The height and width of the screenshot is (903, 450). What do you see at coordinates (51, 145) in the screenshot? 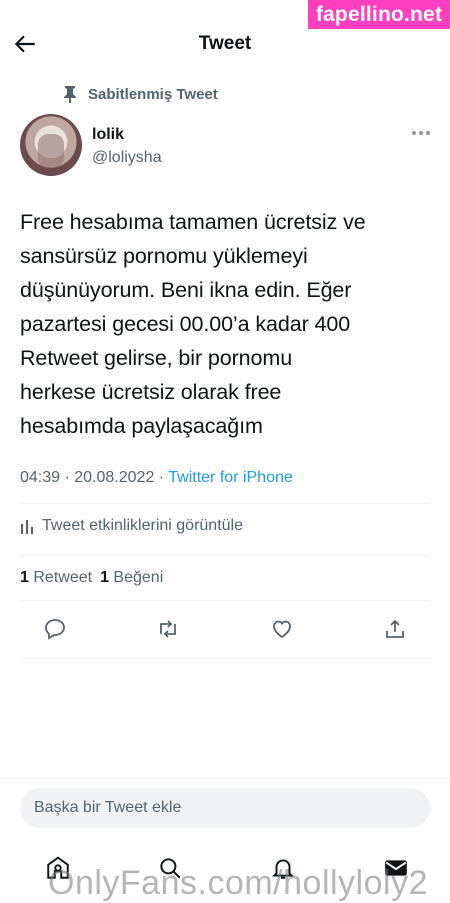
I see `avatar` at bounding box center [51, 145].